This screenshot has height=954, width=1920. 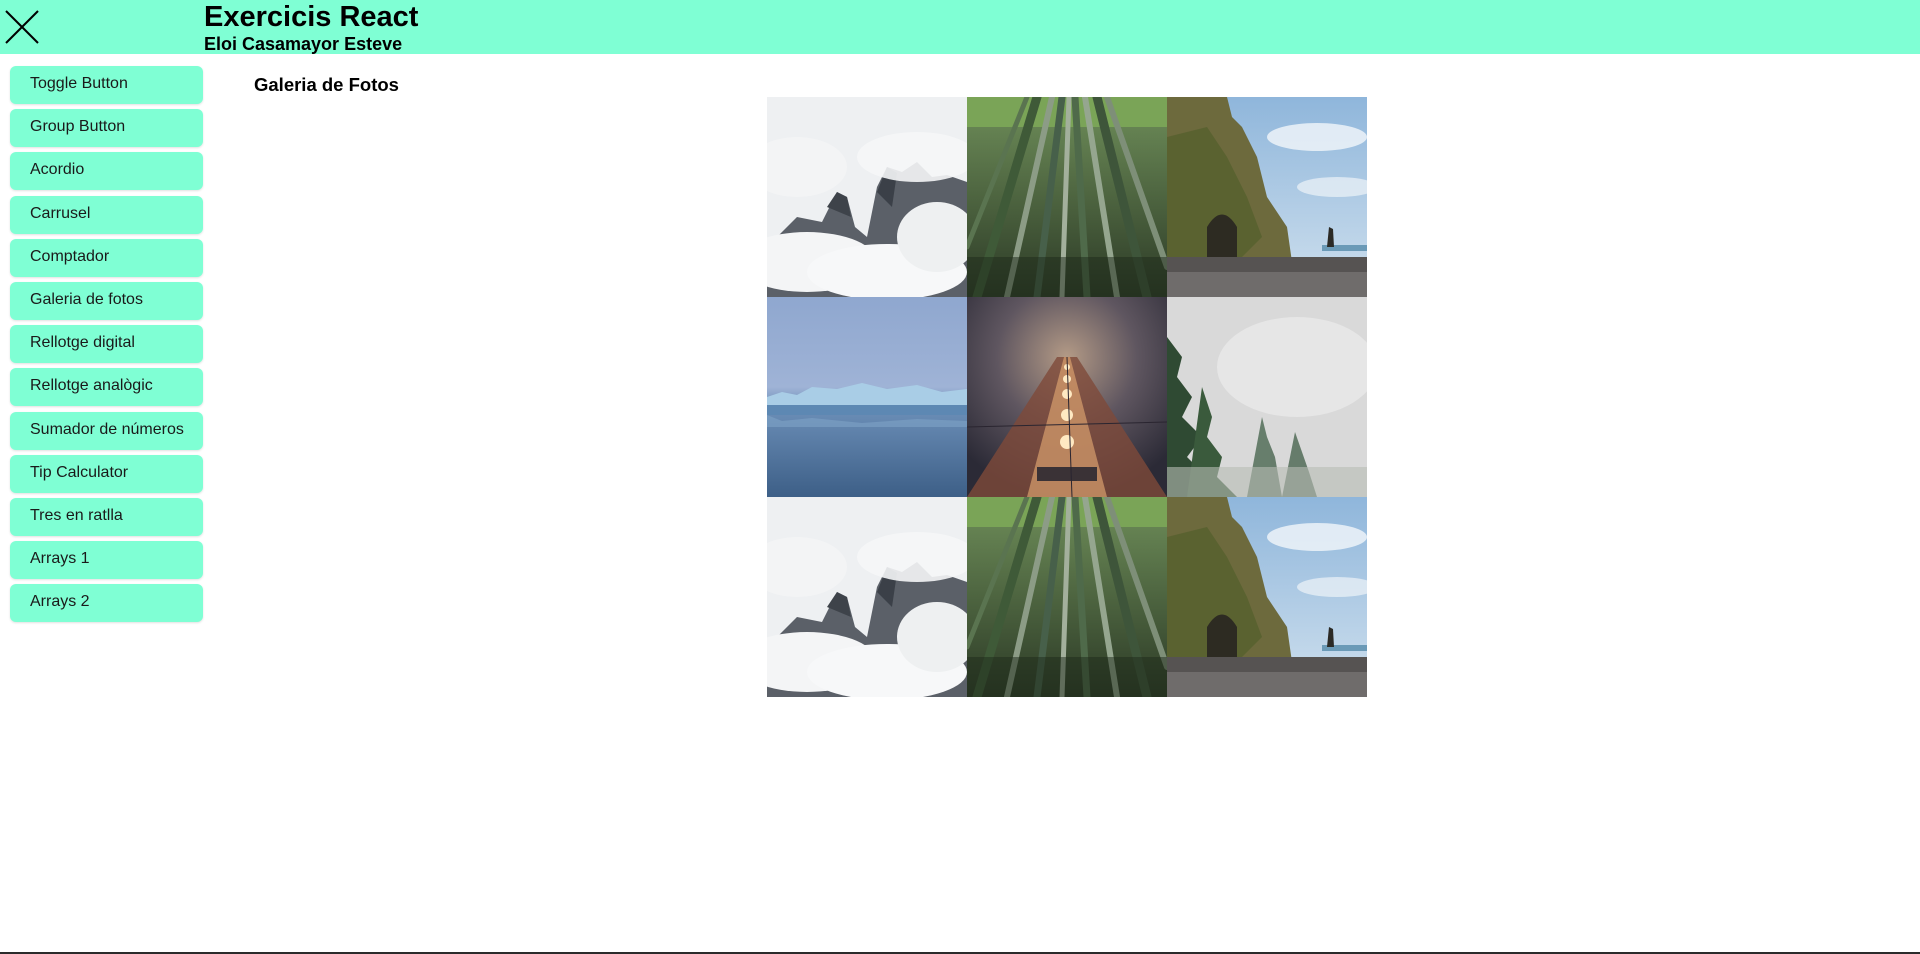 What do you see at coordinates (303, 44) in the screenshot?
I see `app-subtitle: Eloi Casamayor Esteve` at bounding box center [303, 44].